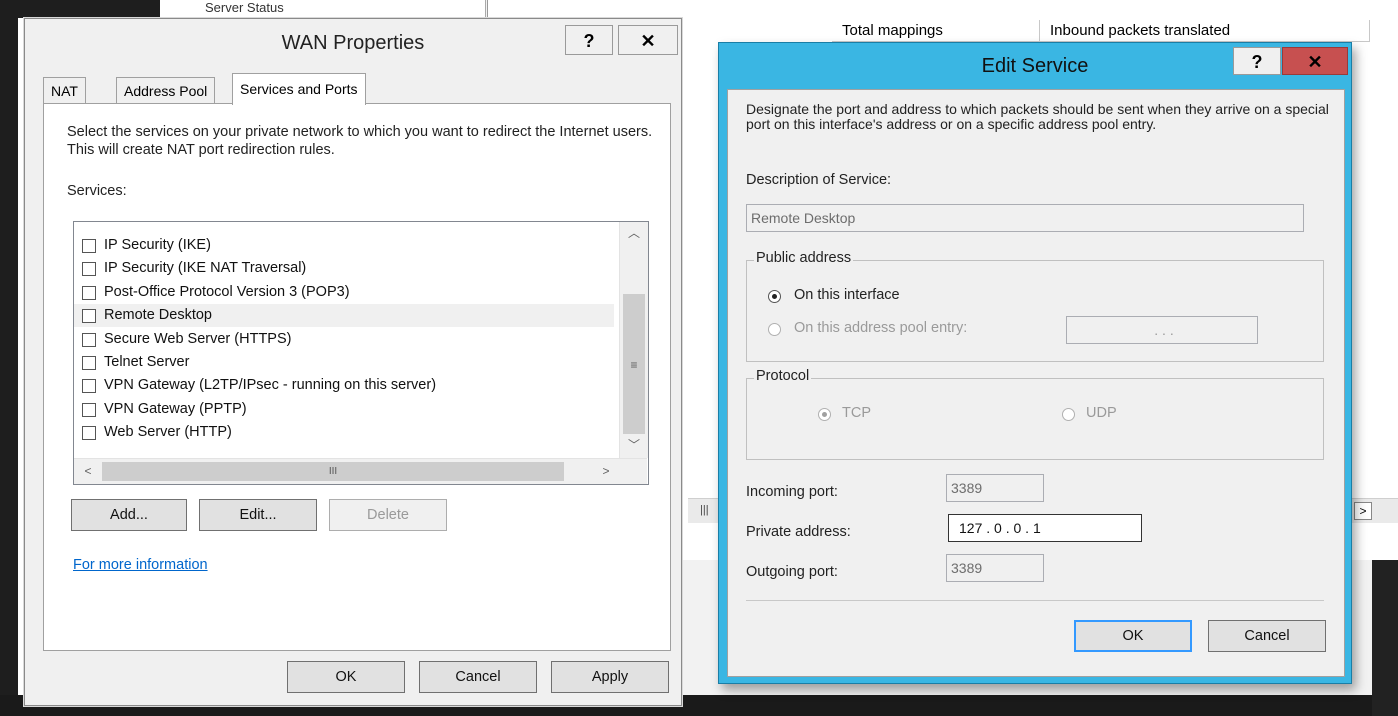  I want to click on scroll-up-arrow-icon: ︿, so click(634, 233).